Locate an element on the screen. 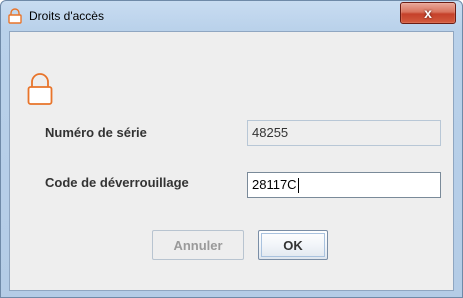 The height and width of the screenshot is (298, 463). cancel-button: Annuler is located at coordinates (198, 245).